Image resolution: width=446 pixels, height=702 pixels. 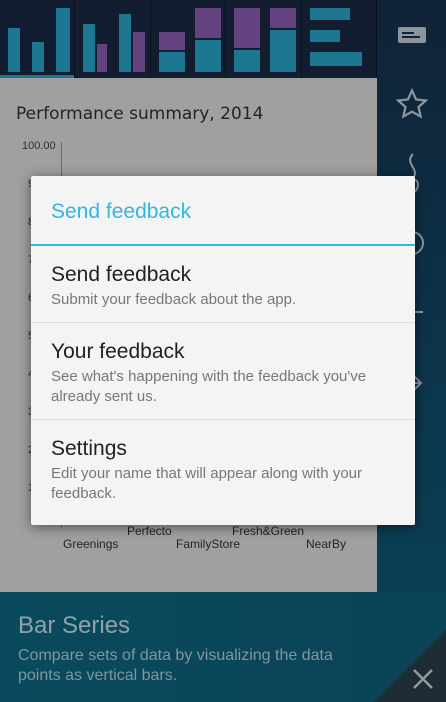 I want to click on item-title: Settings, so click(x=89, y=448).